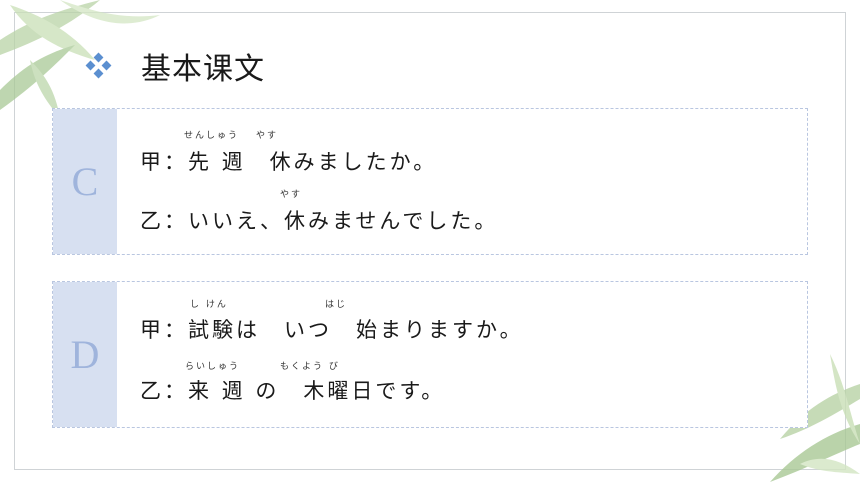  I want to click on furigana: し けん, so click(209, 305).